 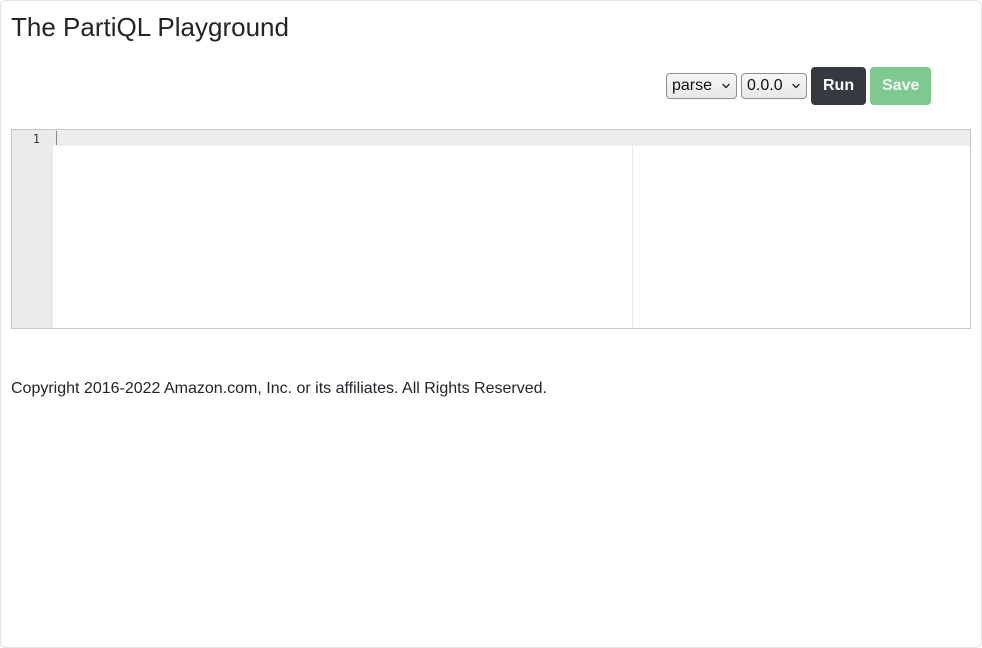 What do you see at coordinates (56, 138) in the screenshot?
I see `text-cursor` at bounding box center [56, 138].